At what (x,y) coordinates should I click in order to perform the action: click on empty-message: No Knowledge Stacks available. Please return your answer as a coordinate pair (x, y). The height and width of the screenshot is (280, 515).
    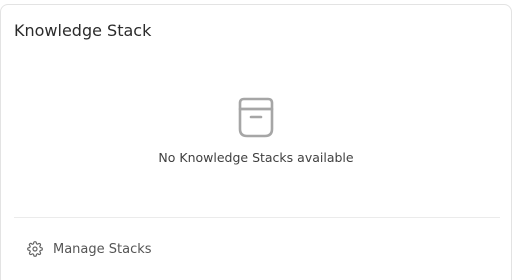
    Looking at the image, I should click on (256, 157).